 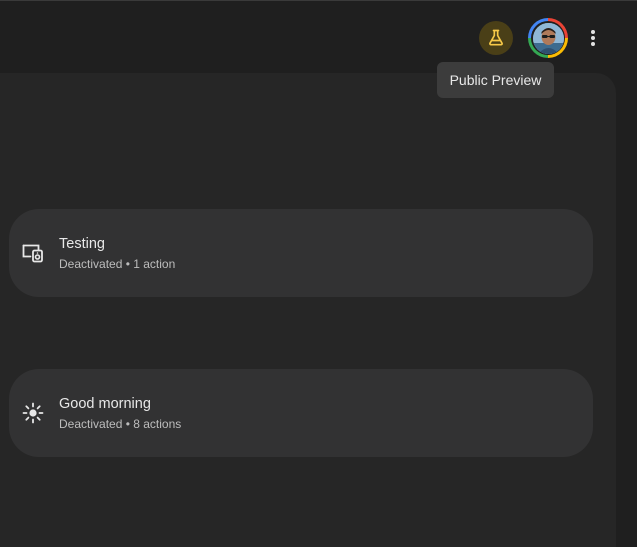 I want to click on speaker-display-icon, so click(x=33, y=253).